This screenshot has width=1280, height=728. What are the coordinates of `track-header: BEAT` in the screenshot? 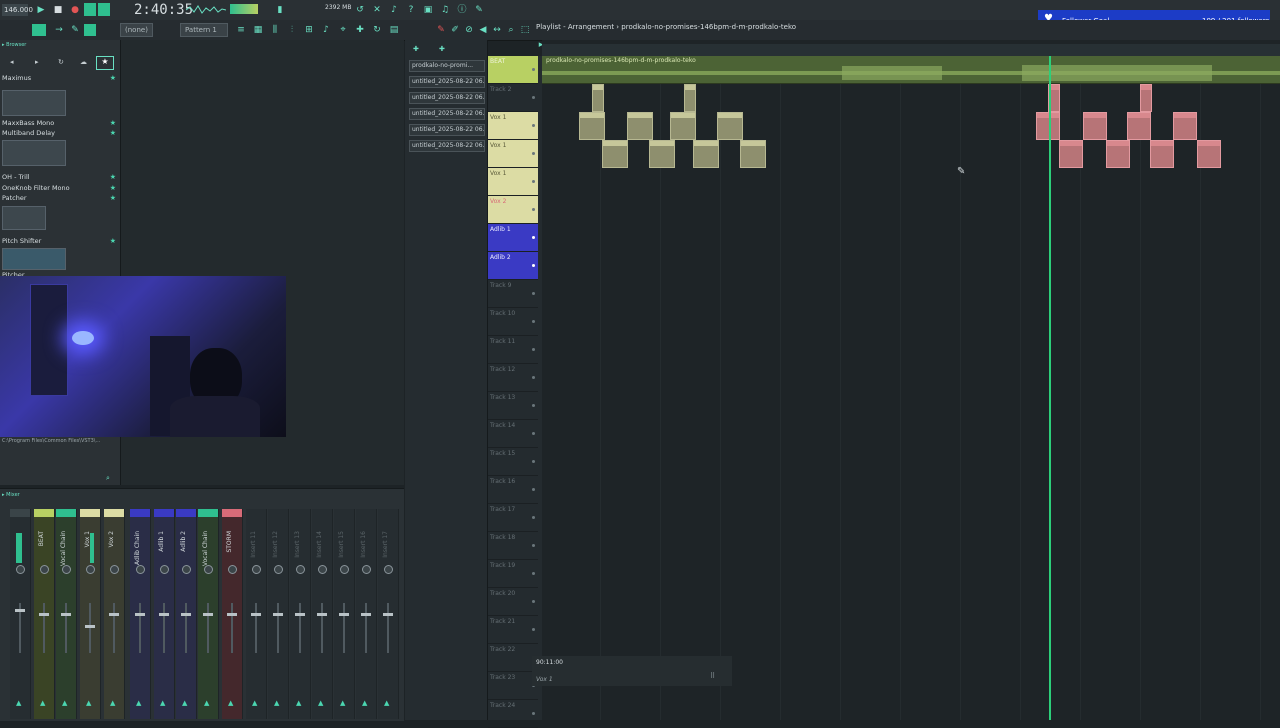 It's located at (513, 70).